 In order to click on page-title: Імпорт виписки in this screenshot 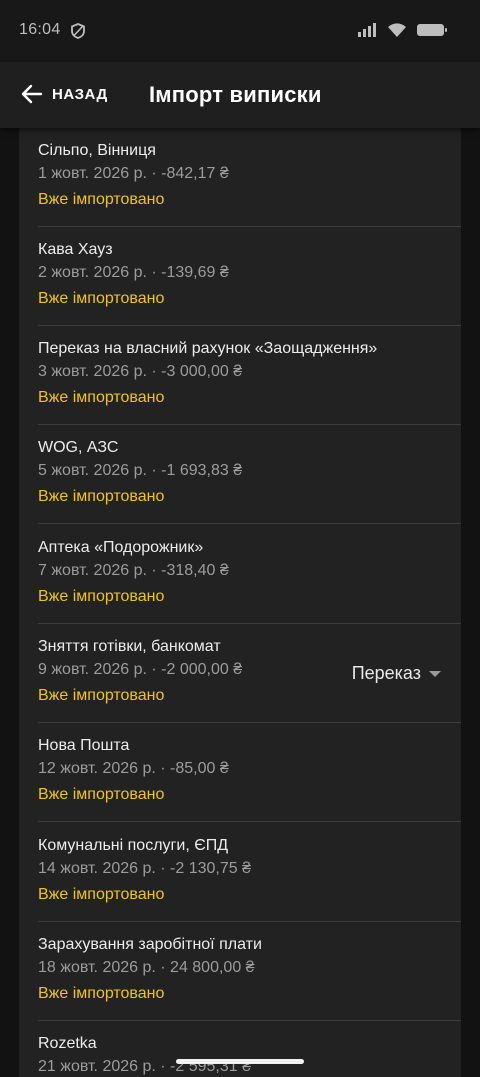, I will do `click(235, 94)`.